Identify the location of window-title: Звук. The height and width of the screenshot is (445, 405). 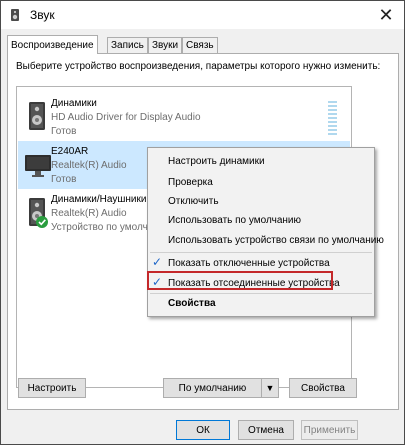
(42, 15).